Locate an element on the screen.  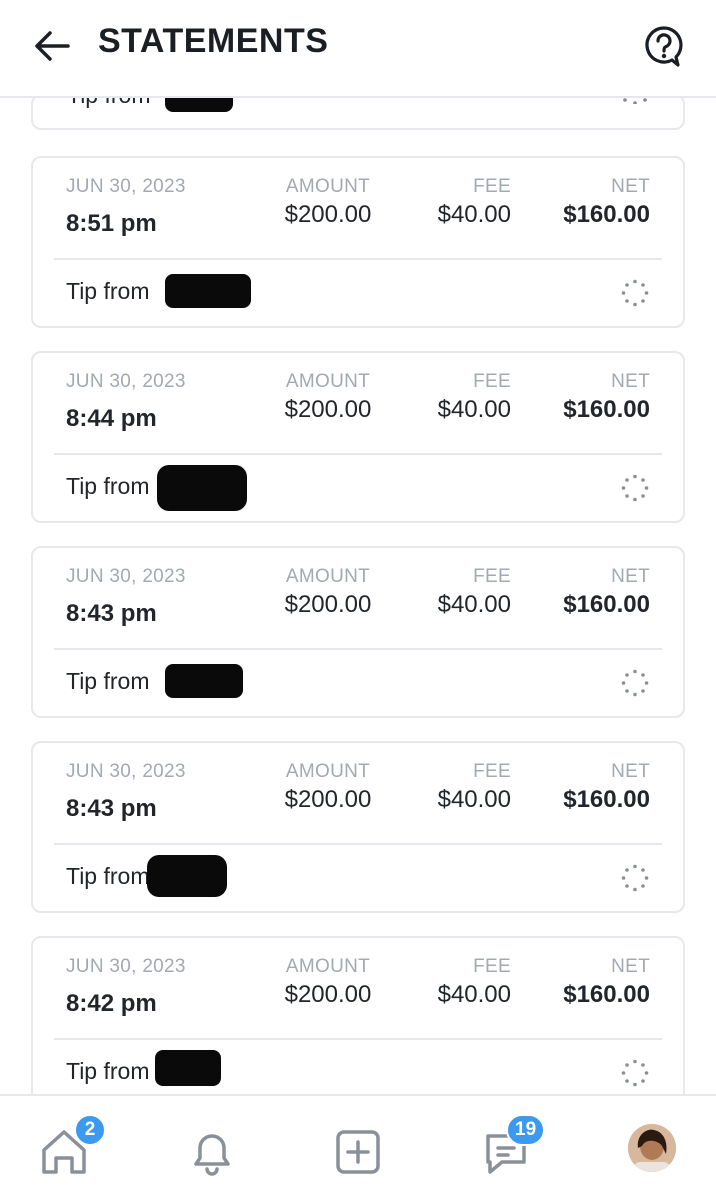
nav-notifications is located at coordinates (212, 1152).